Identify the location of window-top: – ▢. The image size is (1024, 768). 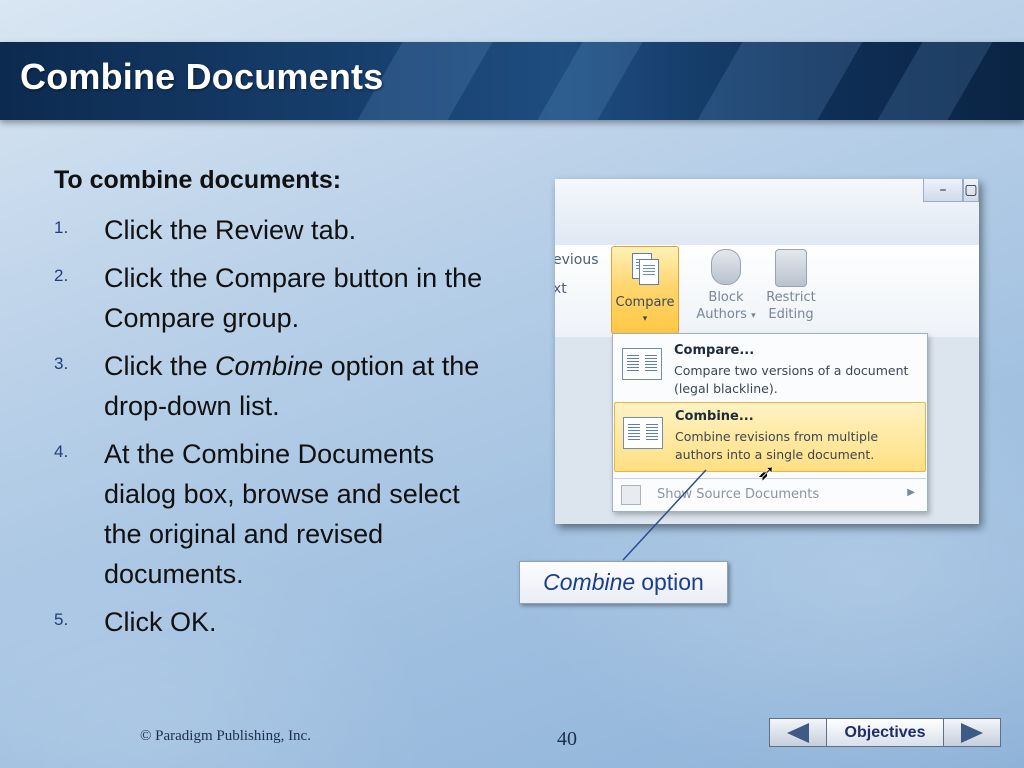
(767, 212).